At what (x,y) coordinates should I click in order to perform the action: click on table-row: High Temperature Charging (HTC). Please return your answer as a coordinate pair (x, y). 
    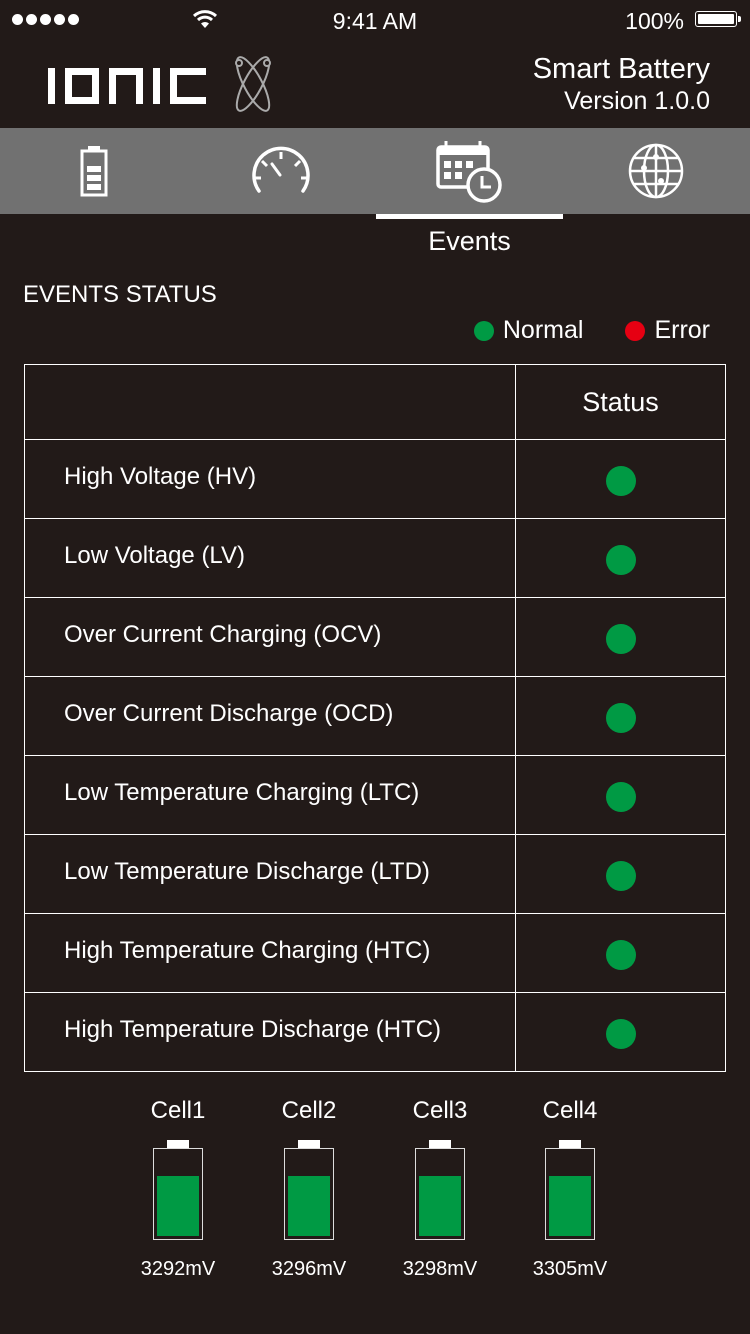
    Looking at the image, I should click on (375, 953).